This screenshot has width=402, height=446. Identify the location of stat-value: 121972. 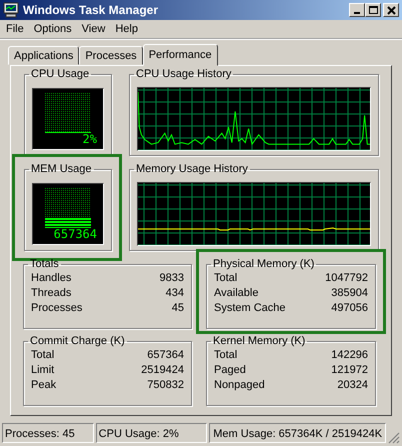
(349, 370).